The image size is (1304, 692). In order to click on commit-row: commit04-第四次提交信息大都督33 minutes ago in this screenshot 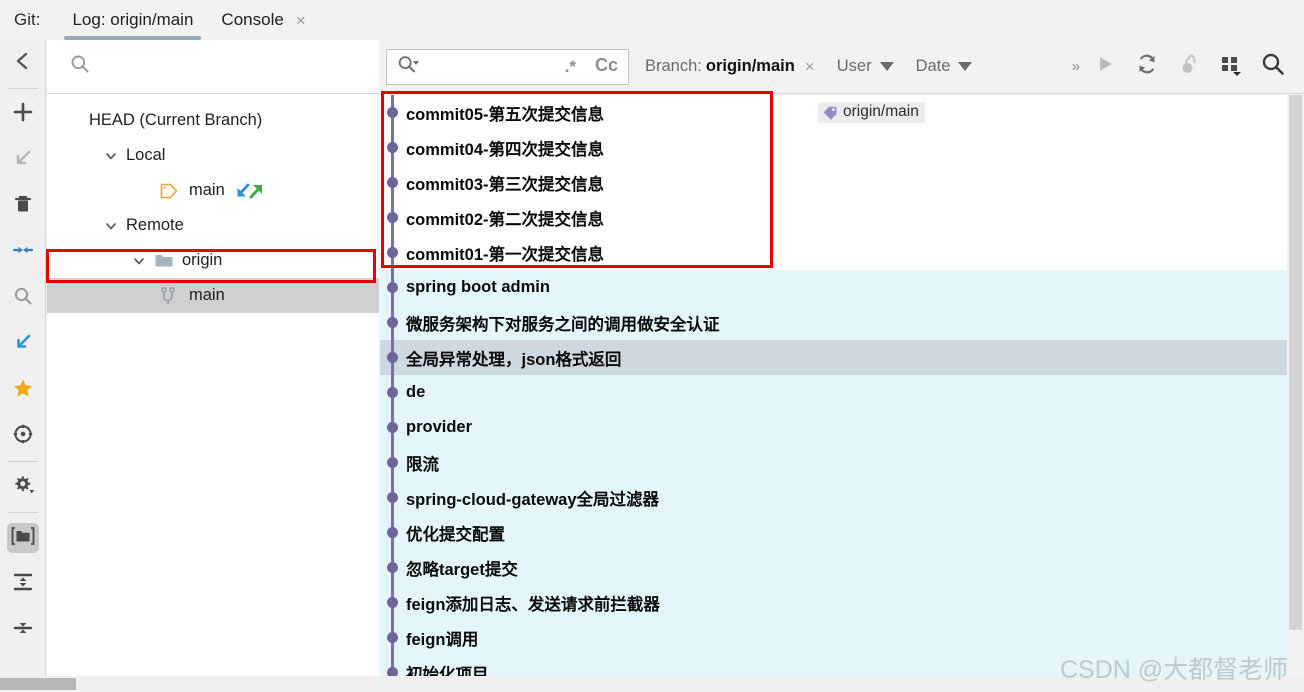, I will do `click(842, 147)`.